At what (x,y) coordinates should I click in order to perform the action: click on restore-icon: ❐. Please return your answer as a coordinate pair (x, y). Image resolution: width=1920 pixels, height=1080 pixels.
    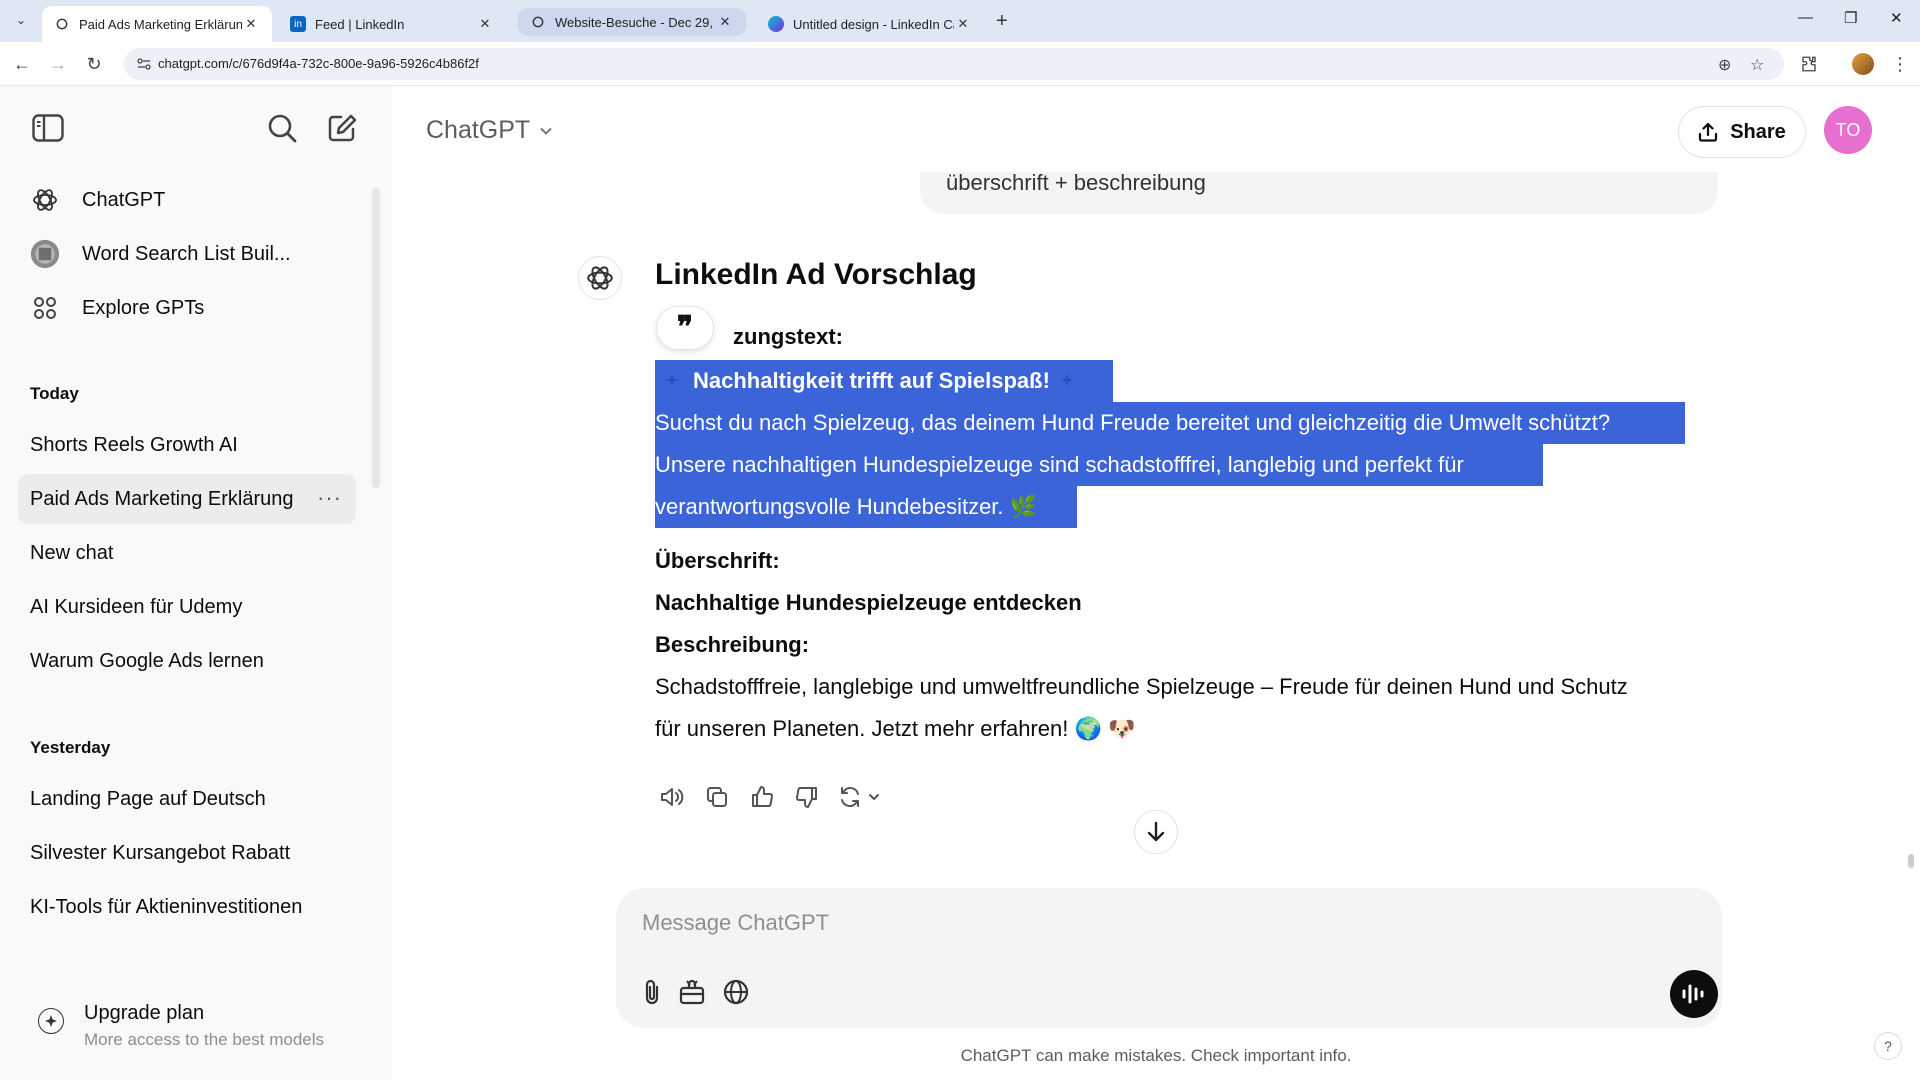
    Looking at the image, I should click on (1850, 18).